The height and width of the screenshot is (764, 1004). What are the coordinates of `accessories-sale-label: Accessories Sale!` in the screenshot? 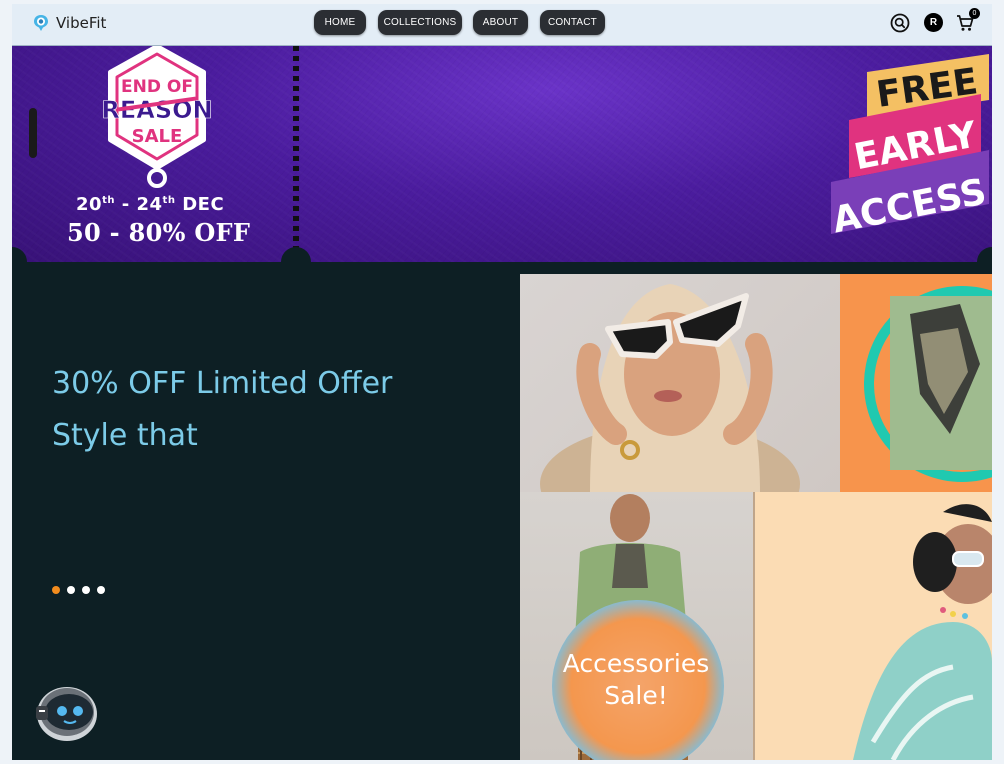 It's located at (636, 680).